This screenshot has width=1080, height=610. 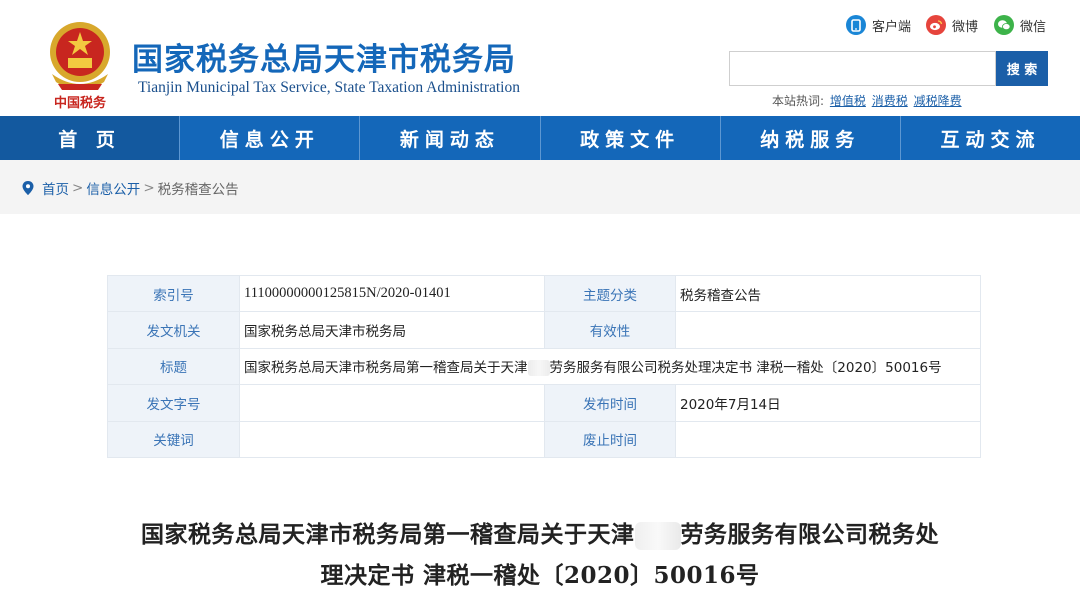 What do you see at coordinates (936, 25) in the screenshot?
I see `weibo-icon` at bounding box center [936, 25].